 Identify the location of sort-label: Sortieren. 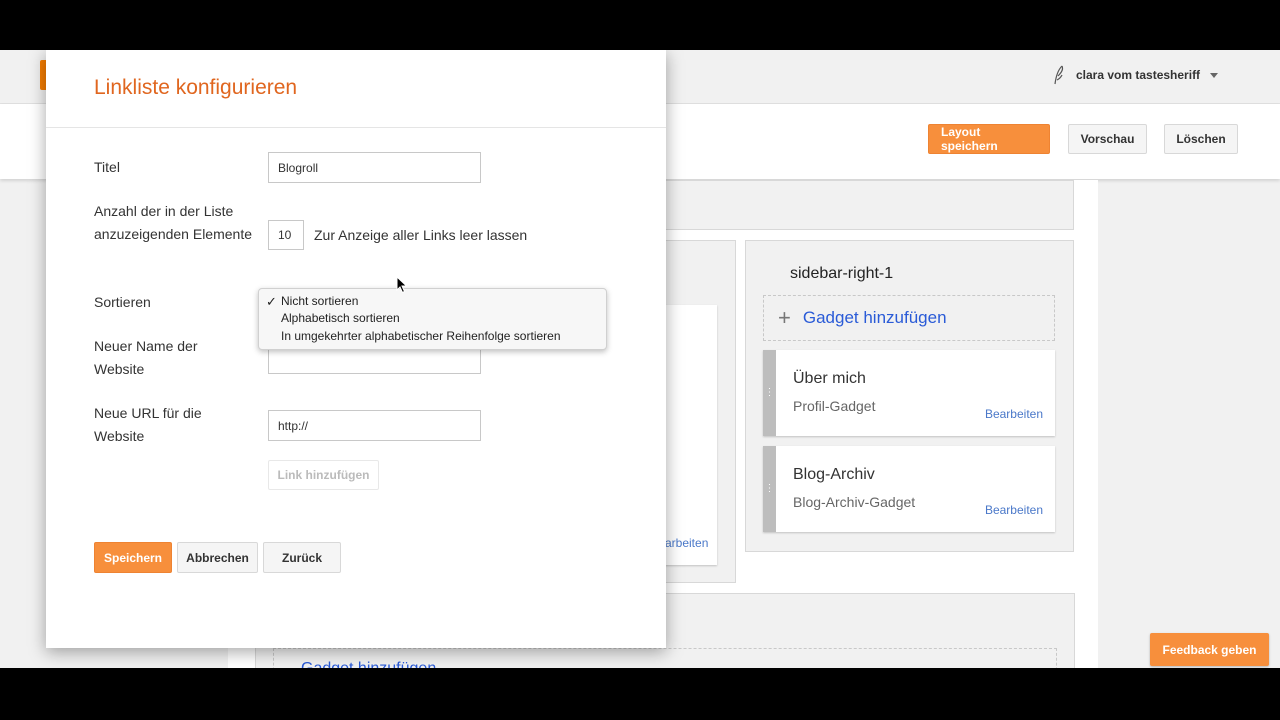
(122, 302).